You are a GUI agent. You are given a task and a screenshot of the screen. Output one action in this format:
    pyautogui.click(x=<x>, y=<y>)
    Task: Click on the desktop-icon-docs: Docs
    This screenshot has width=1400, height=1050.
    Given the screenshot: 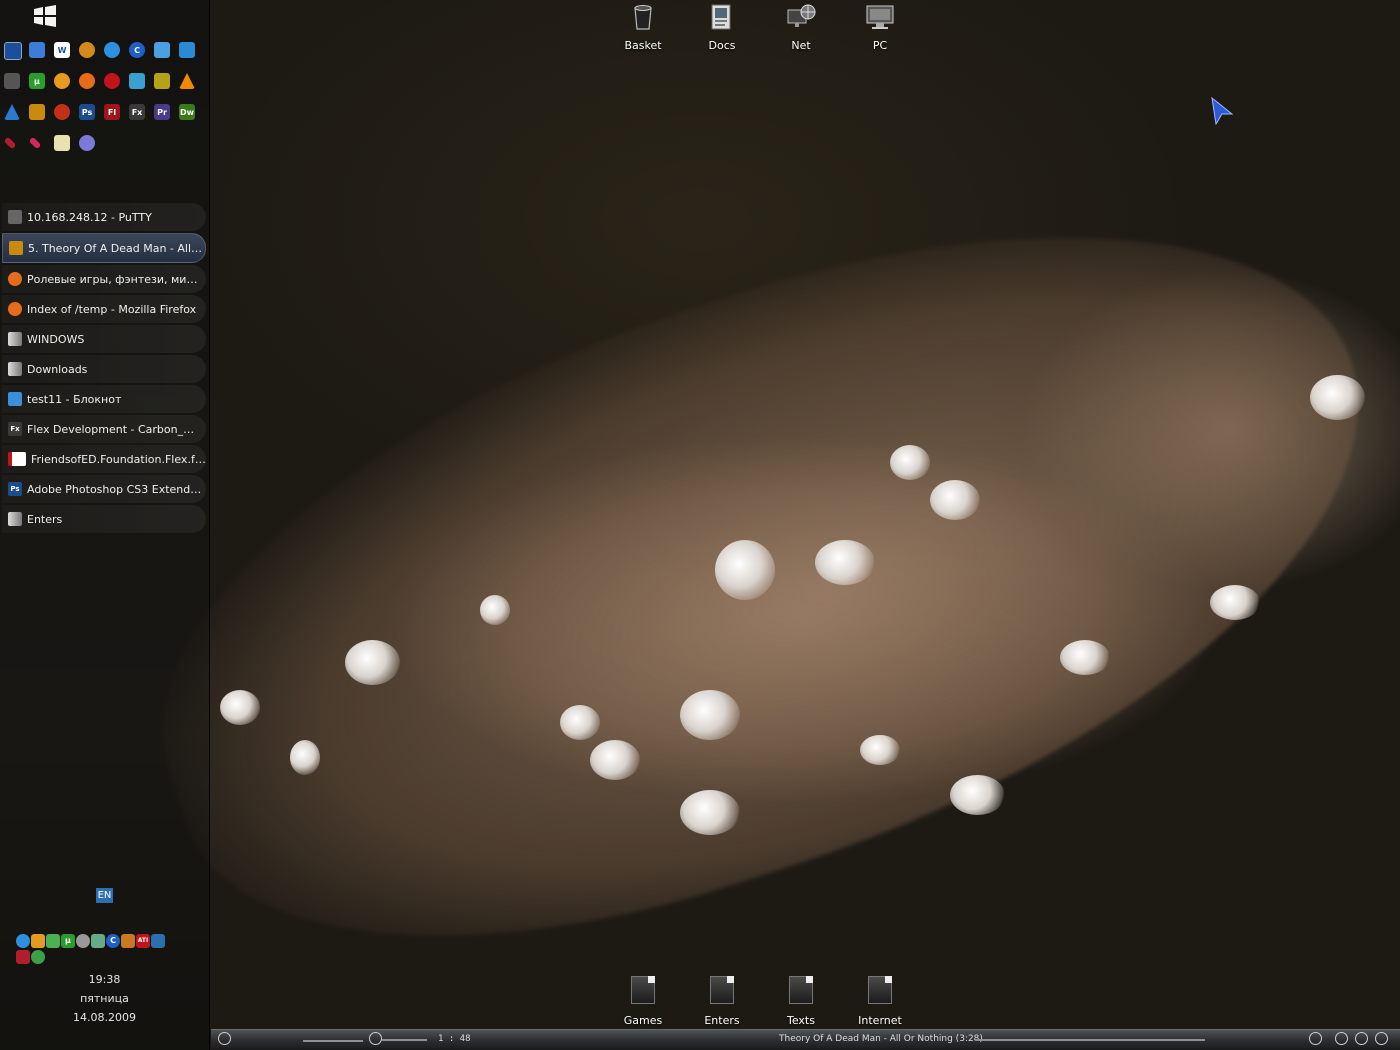 What is the action you would take?
    pyautogui.click(x=722, y=27)
    